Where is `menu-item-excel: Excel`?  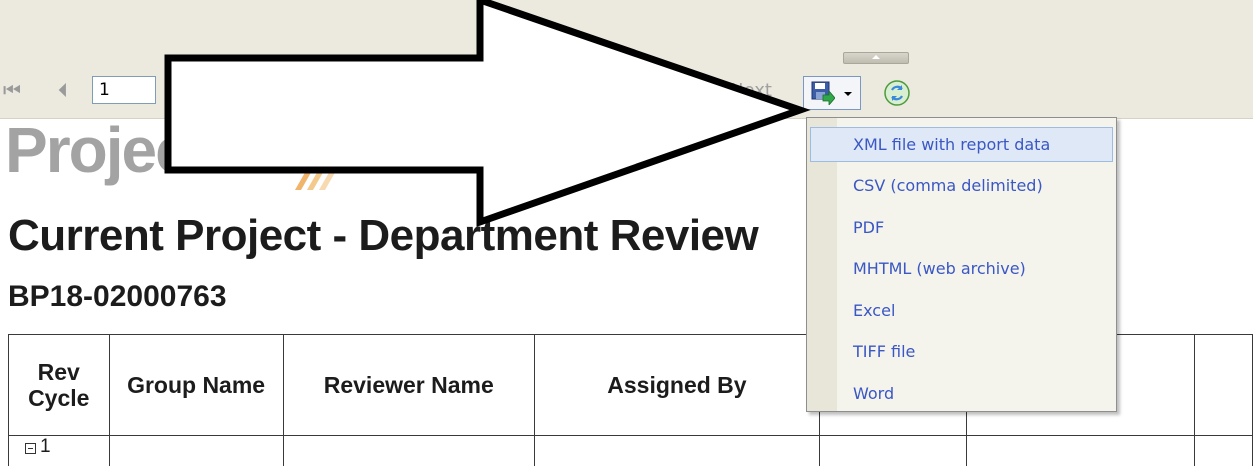
menu-item-excel: Excel is located at coordinates (961, 310).